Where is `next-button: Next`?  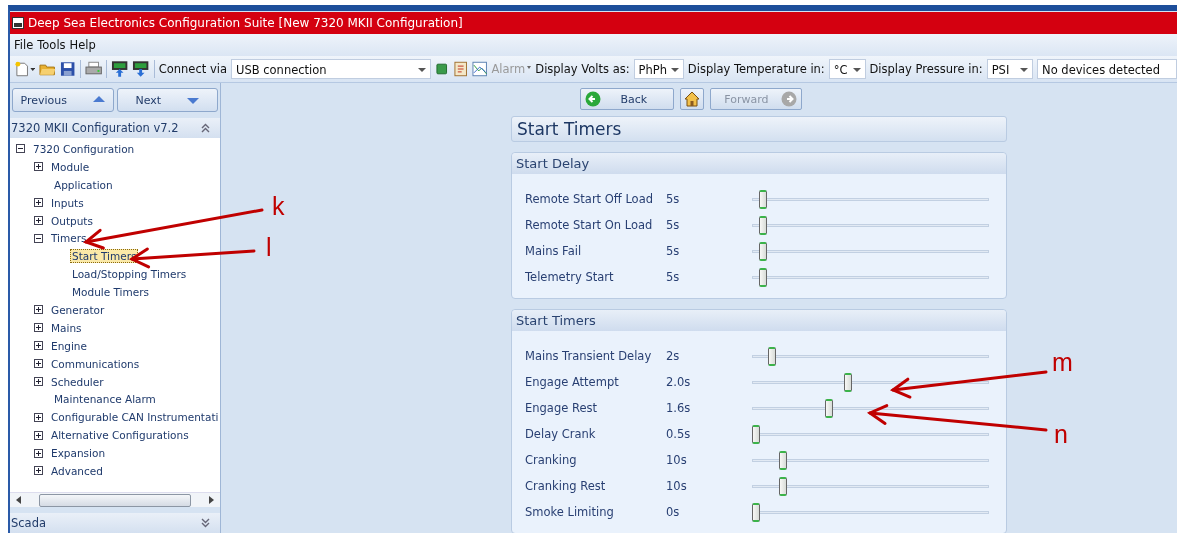
next-button: Next is located at coordinates (167, 100).